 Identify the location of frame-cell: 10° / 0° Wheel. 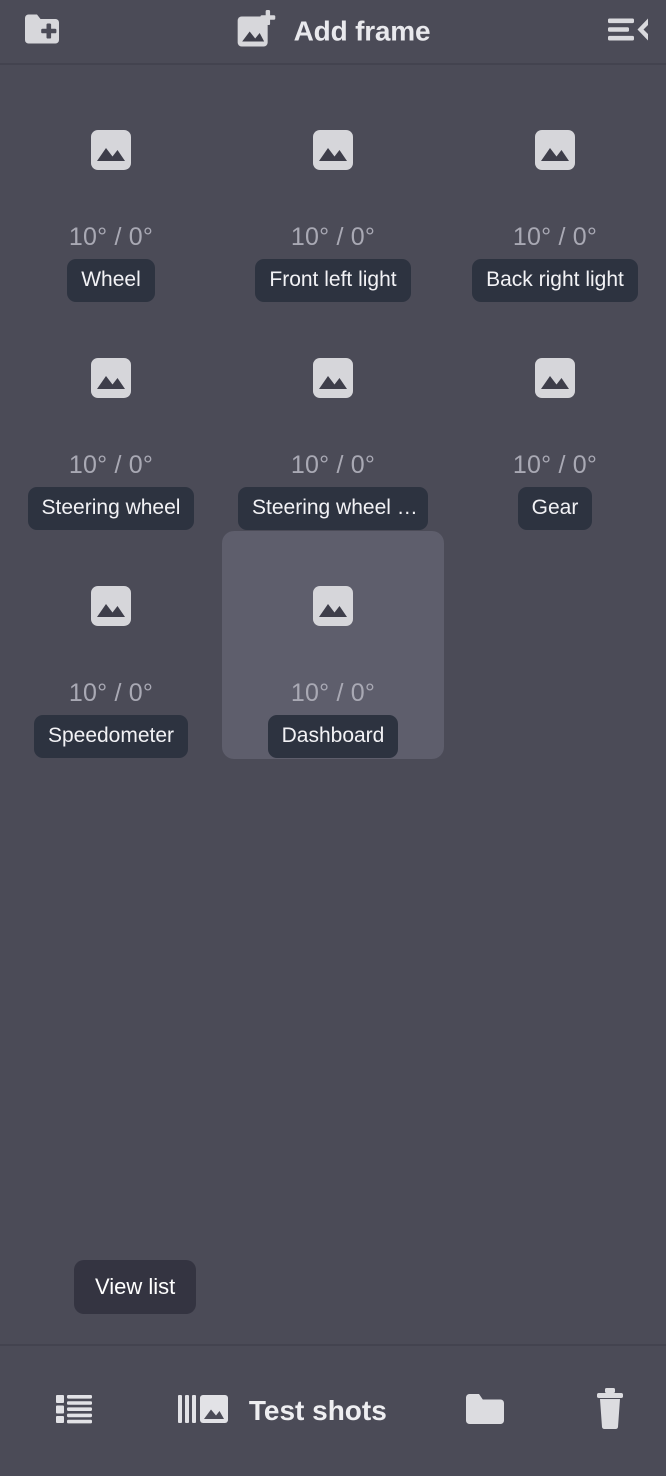
(111, 189).